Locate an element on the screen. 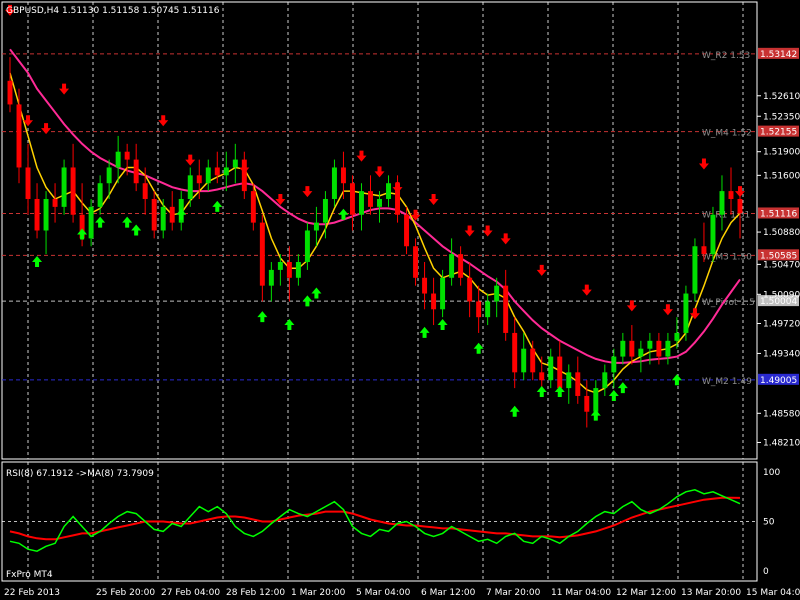 Image resolution: width=800 pixels, height=600 pixels. x-tick-label: 12 Mar 12:00 is located at coordinates (646, 593).